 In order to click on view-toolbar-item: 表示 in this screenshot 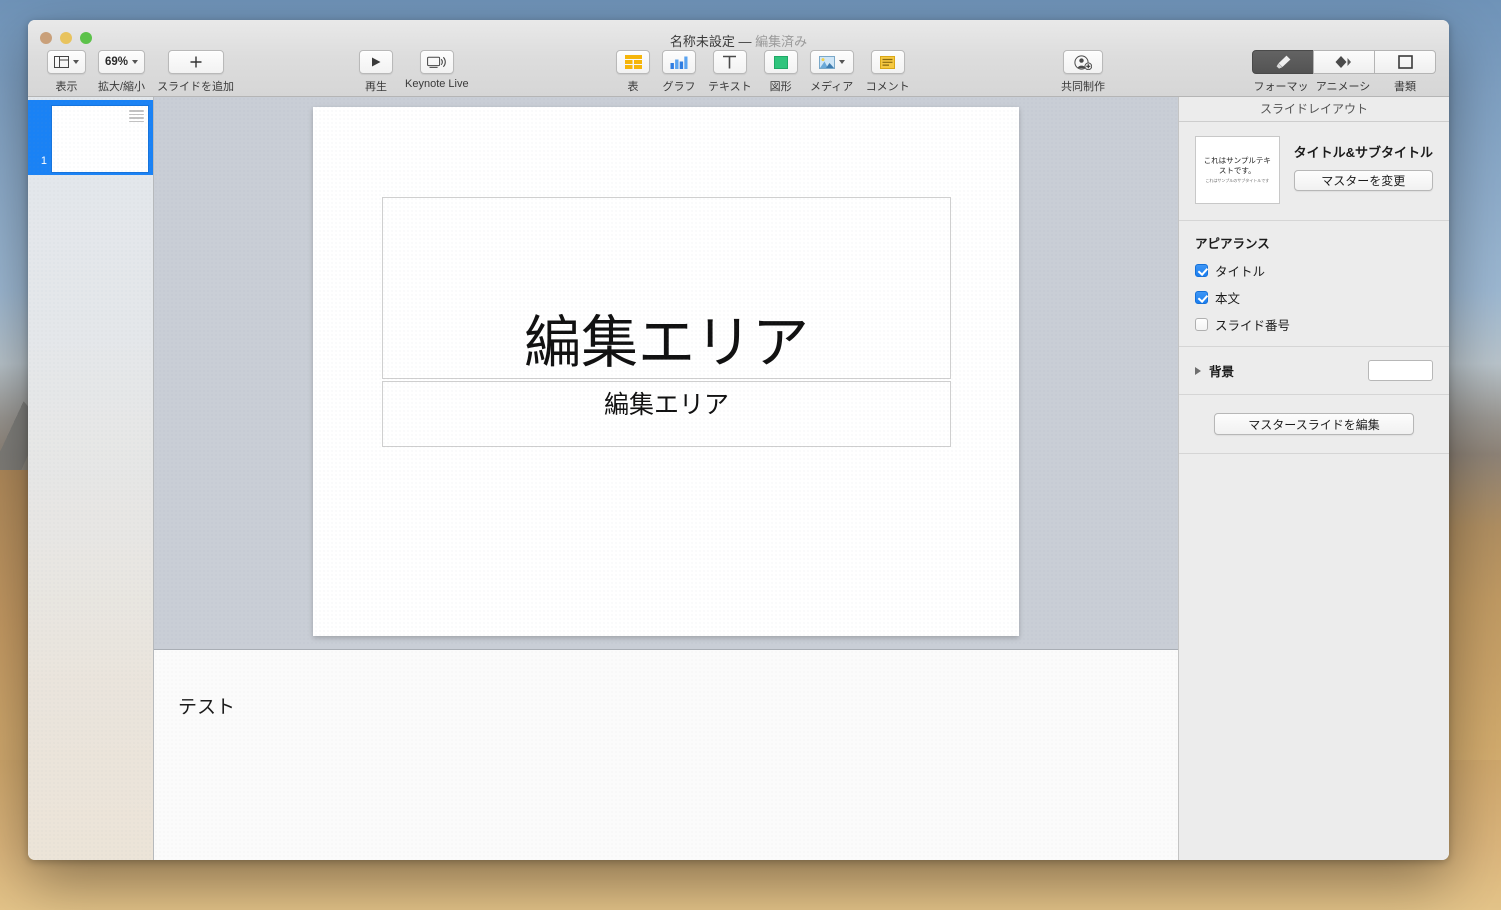, I will do `click(66, 72)`.